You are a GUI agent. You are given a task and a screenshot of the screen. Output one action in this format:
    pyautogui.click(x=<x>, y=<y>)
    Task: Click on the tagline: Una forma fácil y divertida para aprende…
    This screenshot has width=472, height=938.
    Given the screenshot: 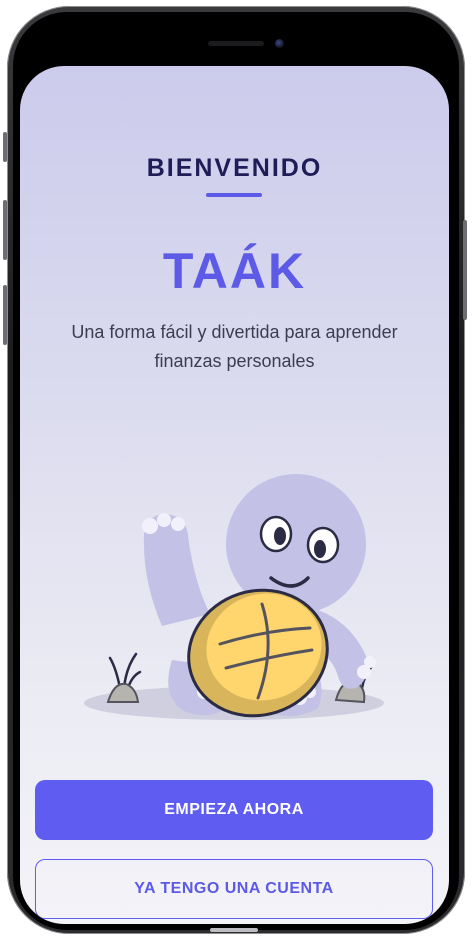 What is the action you would take?
    pyautogui.click(x=234, y=346)
    